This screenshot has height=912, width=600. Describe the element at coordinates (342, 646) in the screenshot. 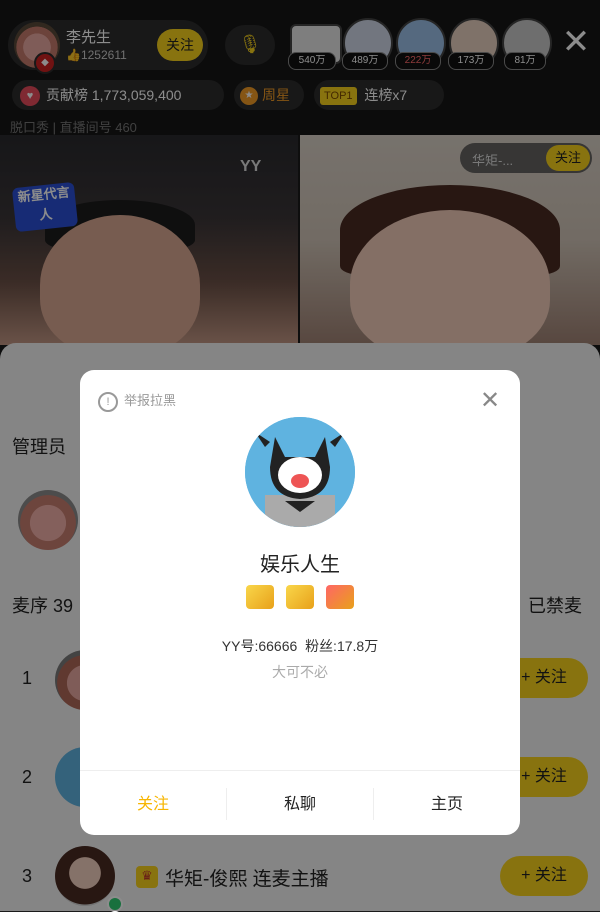

I see `profile-fans: 粉丝:17.8万` at that location.